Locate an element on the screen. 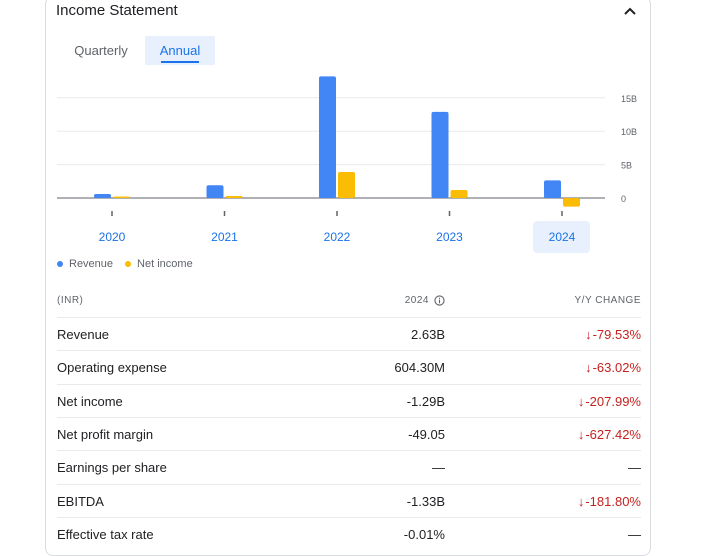 The image size is (702, 556). row-change-value: -181.80% is located at coordinates (613, 501).